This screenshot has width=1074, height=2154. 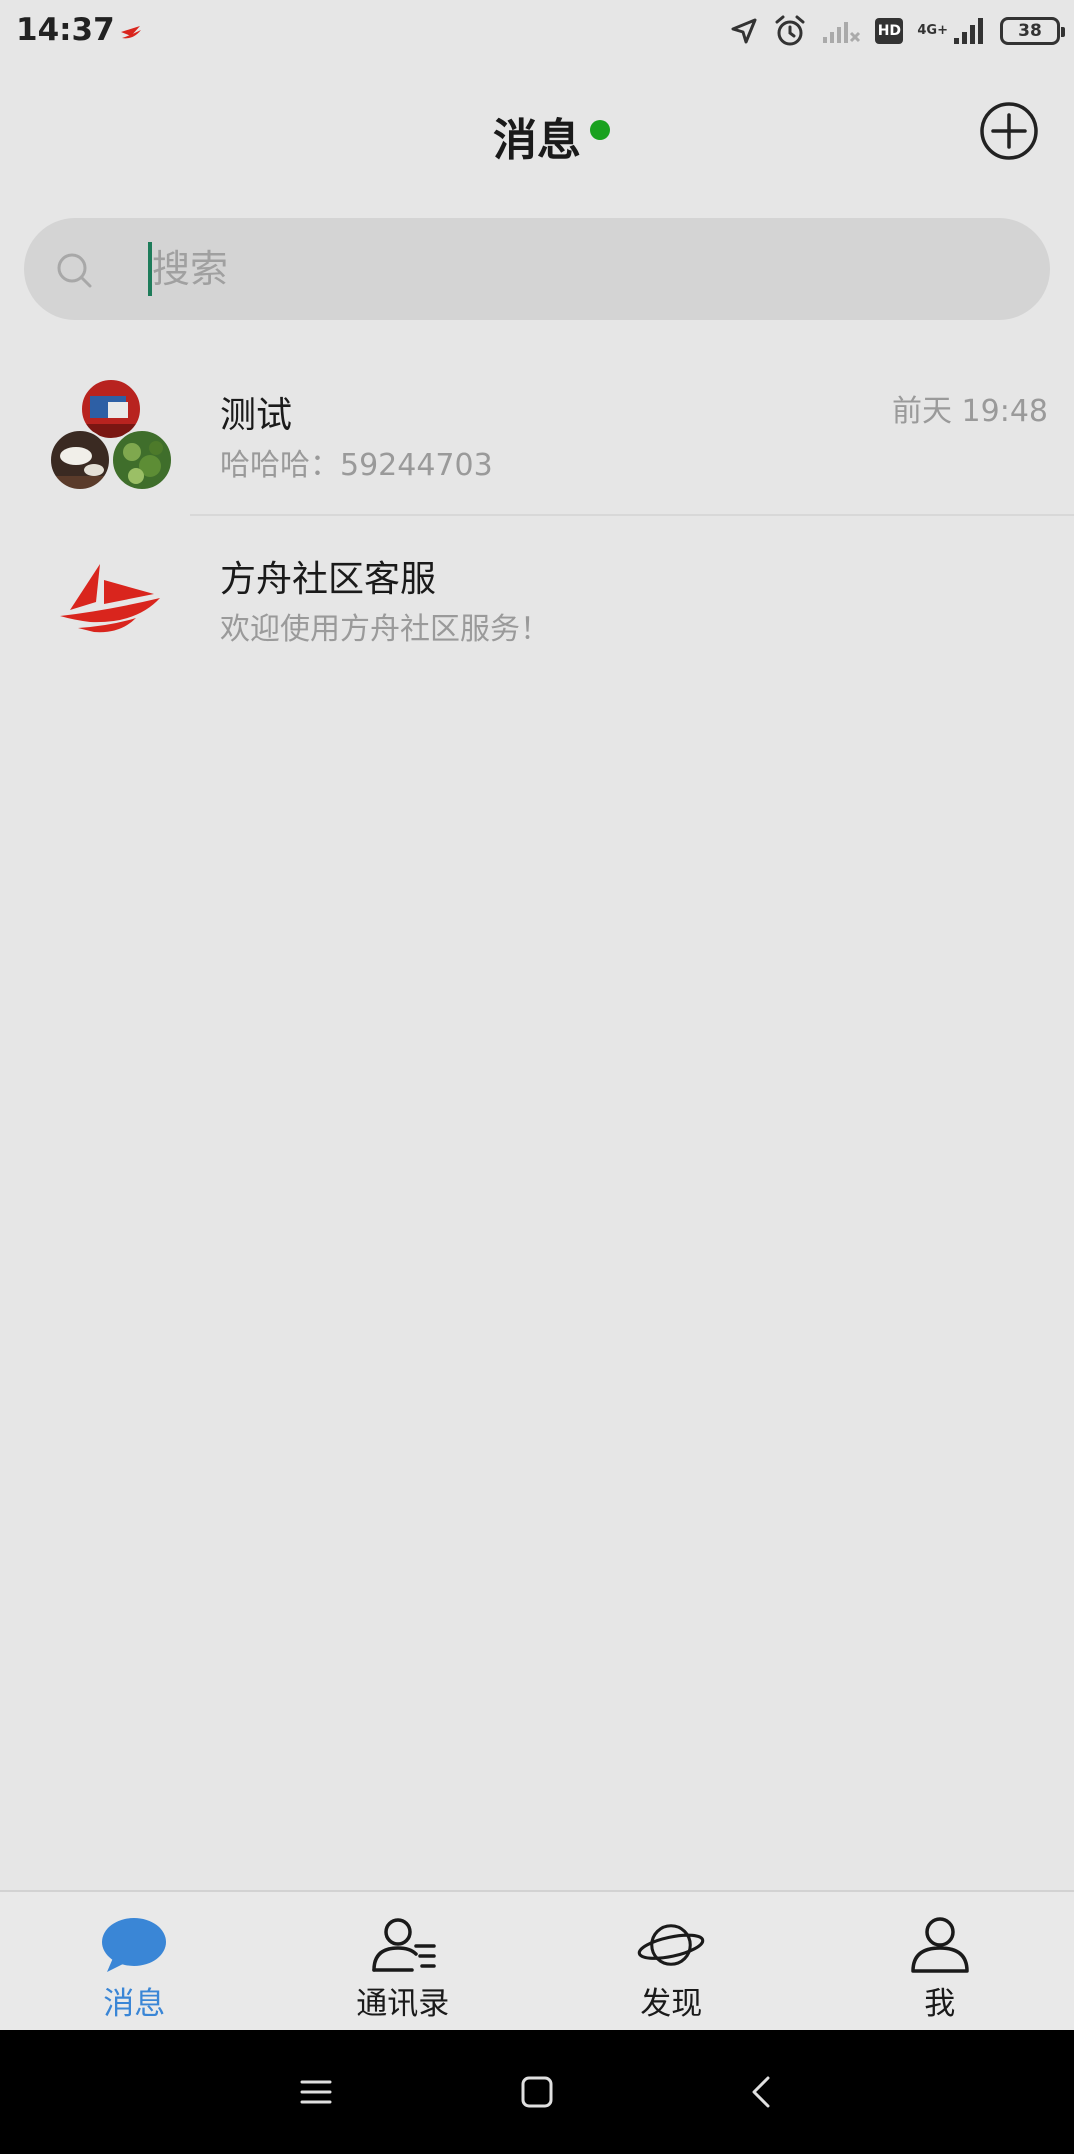 What do you see at coordinates (600, 130) in the screenshot?
I see `online-status-dot` at bounding box center [600, 130].